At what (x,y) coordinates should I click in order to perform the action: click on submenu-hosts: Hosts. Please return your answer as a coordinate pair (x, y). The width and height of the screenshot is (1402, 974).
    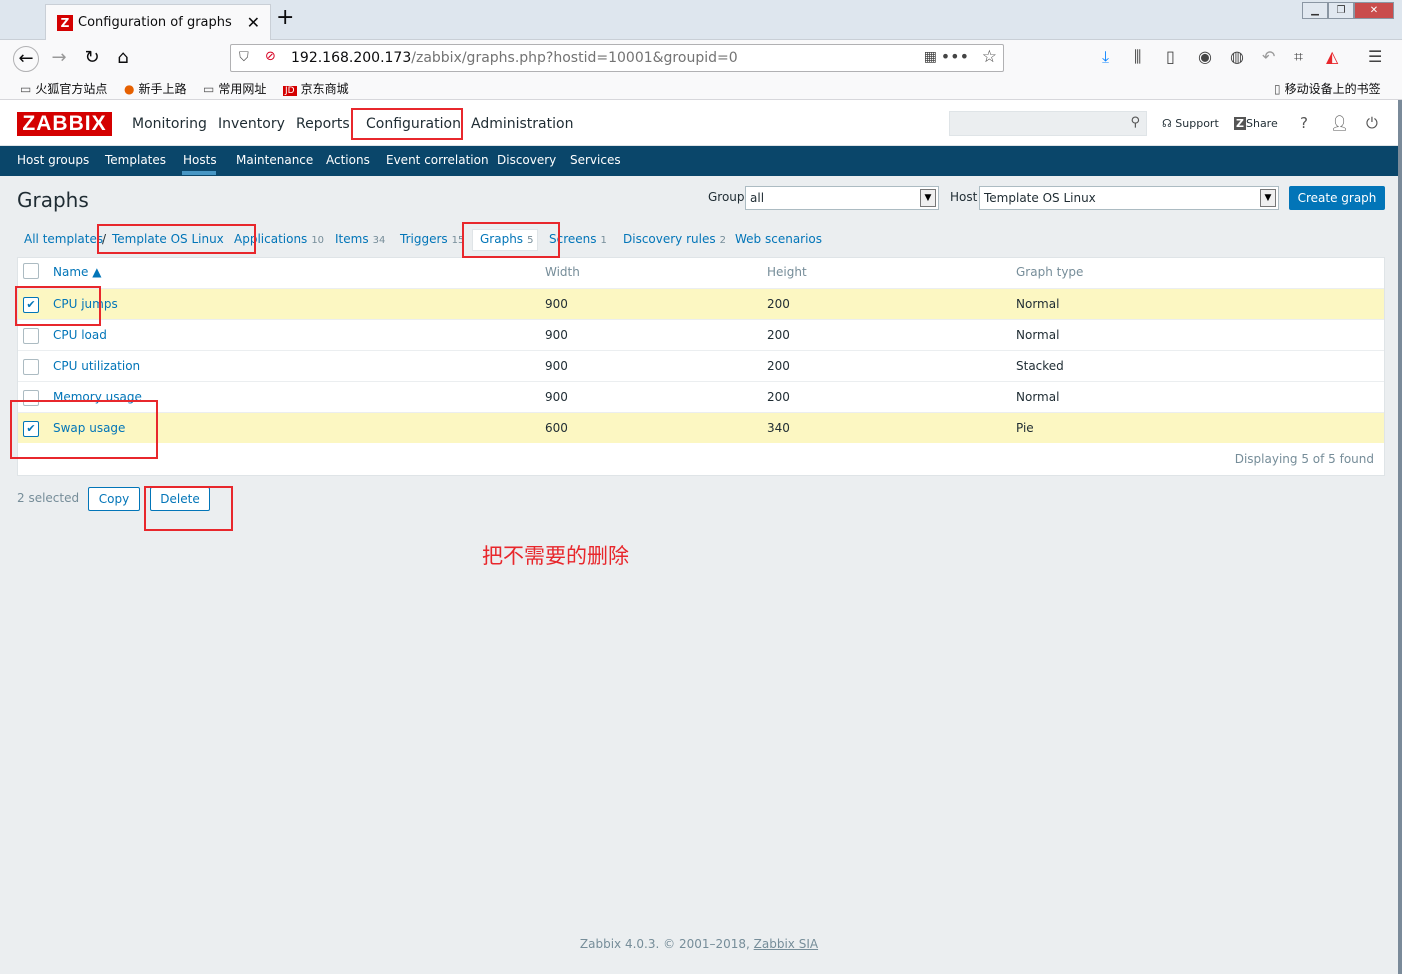
    Looking at the image, I should click on (200, 160).